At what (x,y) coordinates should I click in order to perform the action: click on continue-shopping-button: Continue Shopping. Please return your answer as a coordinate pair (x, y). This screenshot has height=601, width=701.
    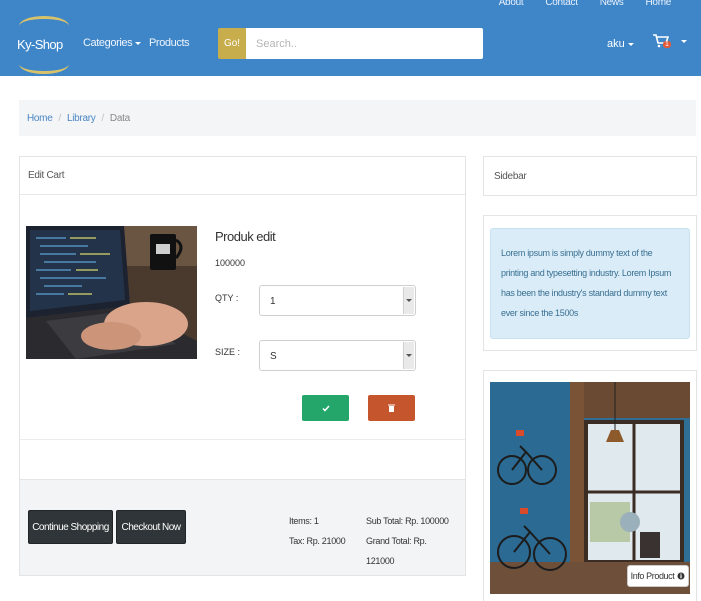
    Looking at the image, I should click on (70, 527).